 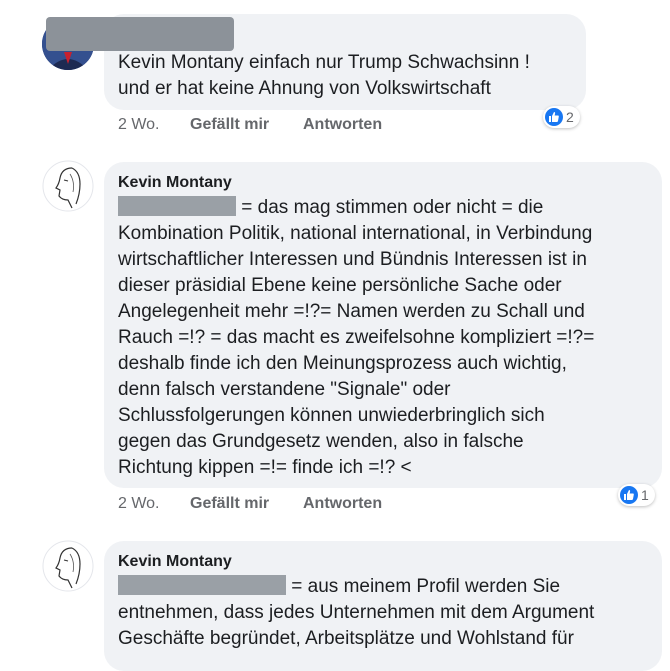 I want to click on face-sketch-icon, so click(x=68, y=566).